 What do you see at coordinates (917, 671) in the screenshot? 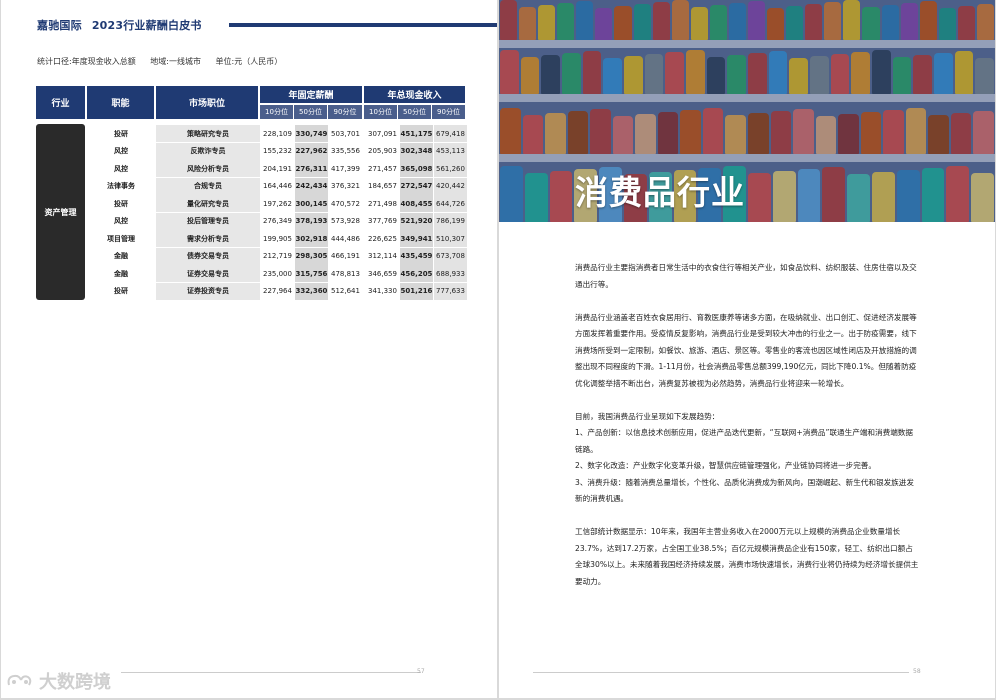
I see `page-number: 58` at bounding box center [917, 671].